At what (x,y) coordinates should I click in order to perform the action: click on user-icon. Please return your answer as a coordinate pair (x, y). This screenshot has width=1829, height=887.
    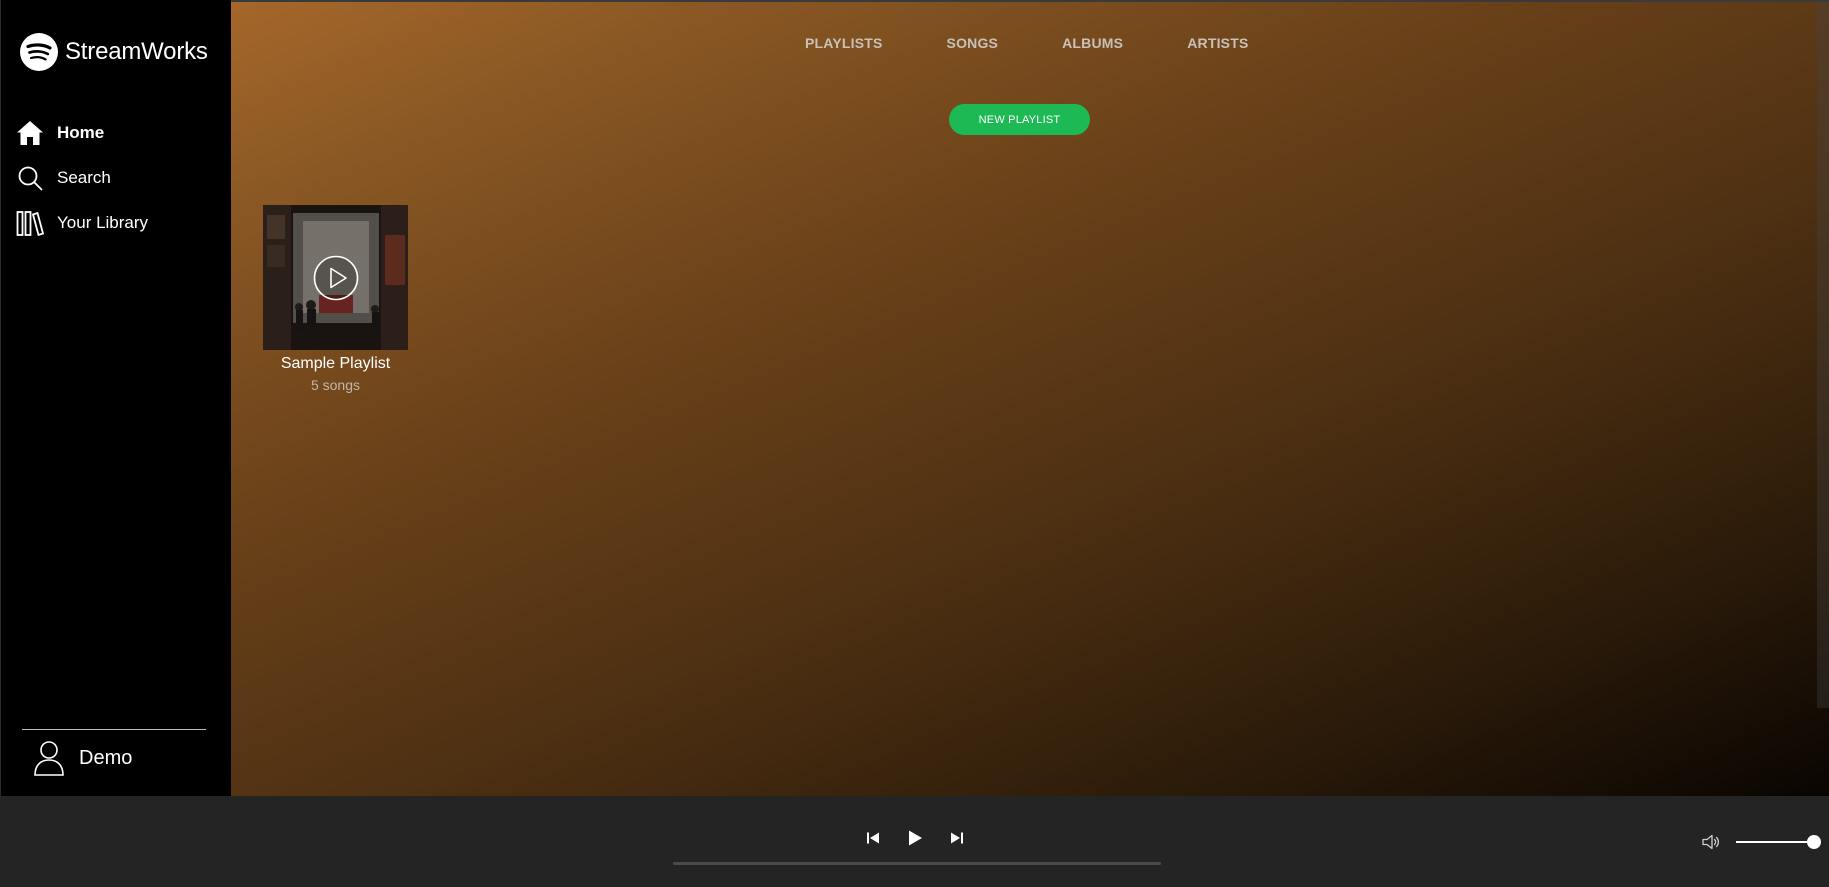
    Looking at the image, I should click on (49, 758).